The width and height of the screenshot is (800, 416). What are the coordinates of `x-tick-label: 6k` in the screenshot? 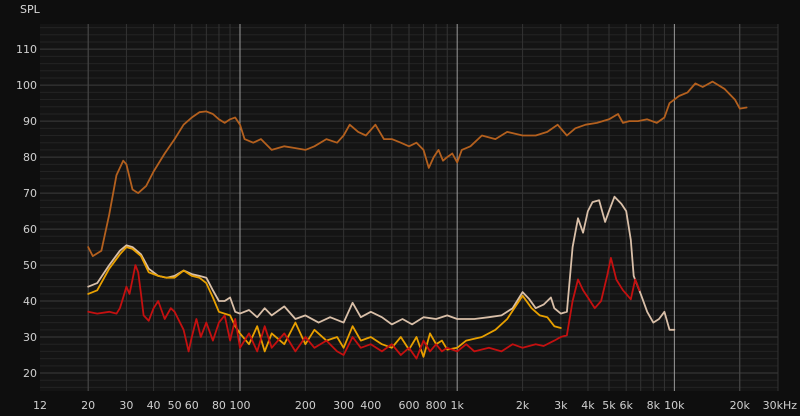 It's located at (627, 405).